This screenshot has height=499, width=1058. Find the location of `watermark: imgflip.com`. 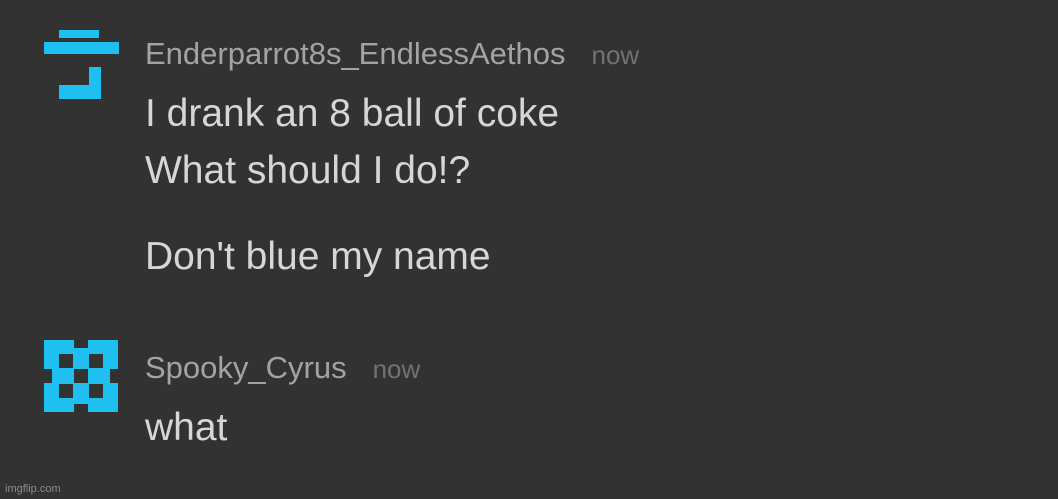

watermark: imgflip.com is located at coordinates (33, 489).